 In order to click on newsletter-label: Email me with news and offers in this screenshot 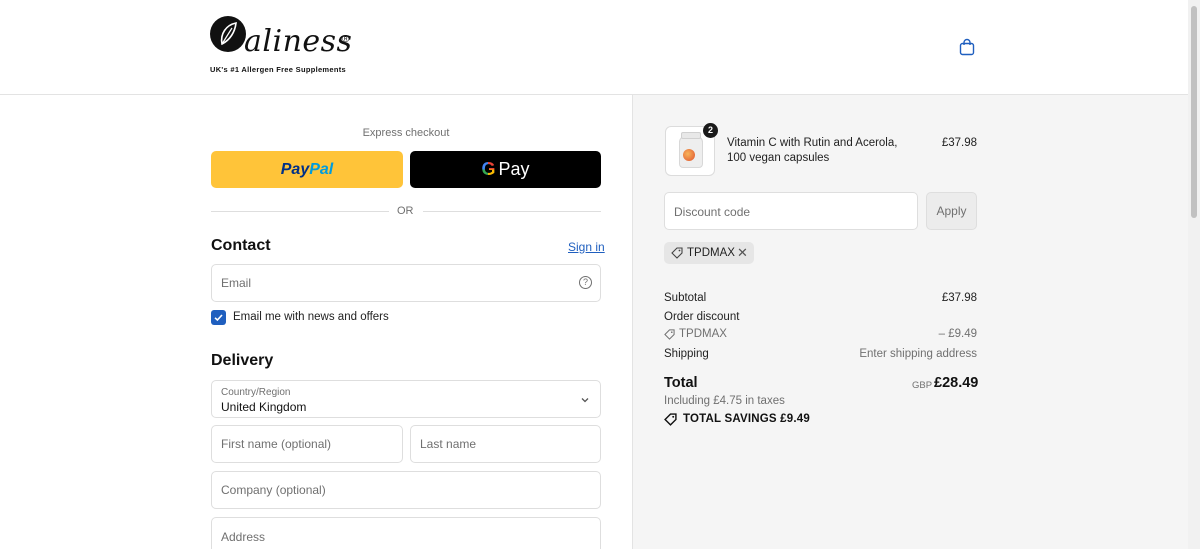, I will do `click(311, 317)`.